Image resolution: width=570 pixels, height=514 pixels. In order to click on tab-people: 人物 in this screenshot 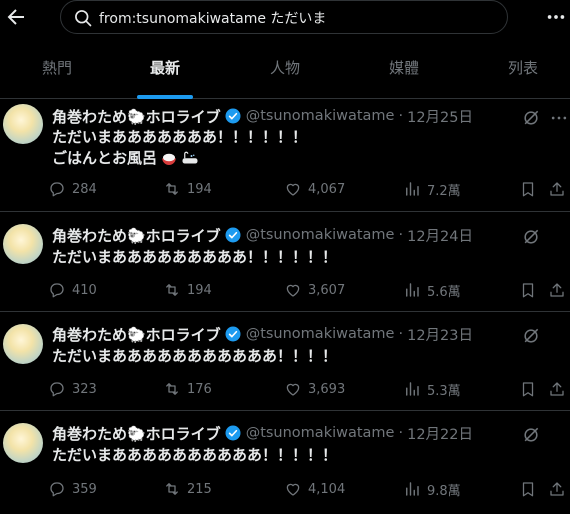, I will do `click(285, 67)`.